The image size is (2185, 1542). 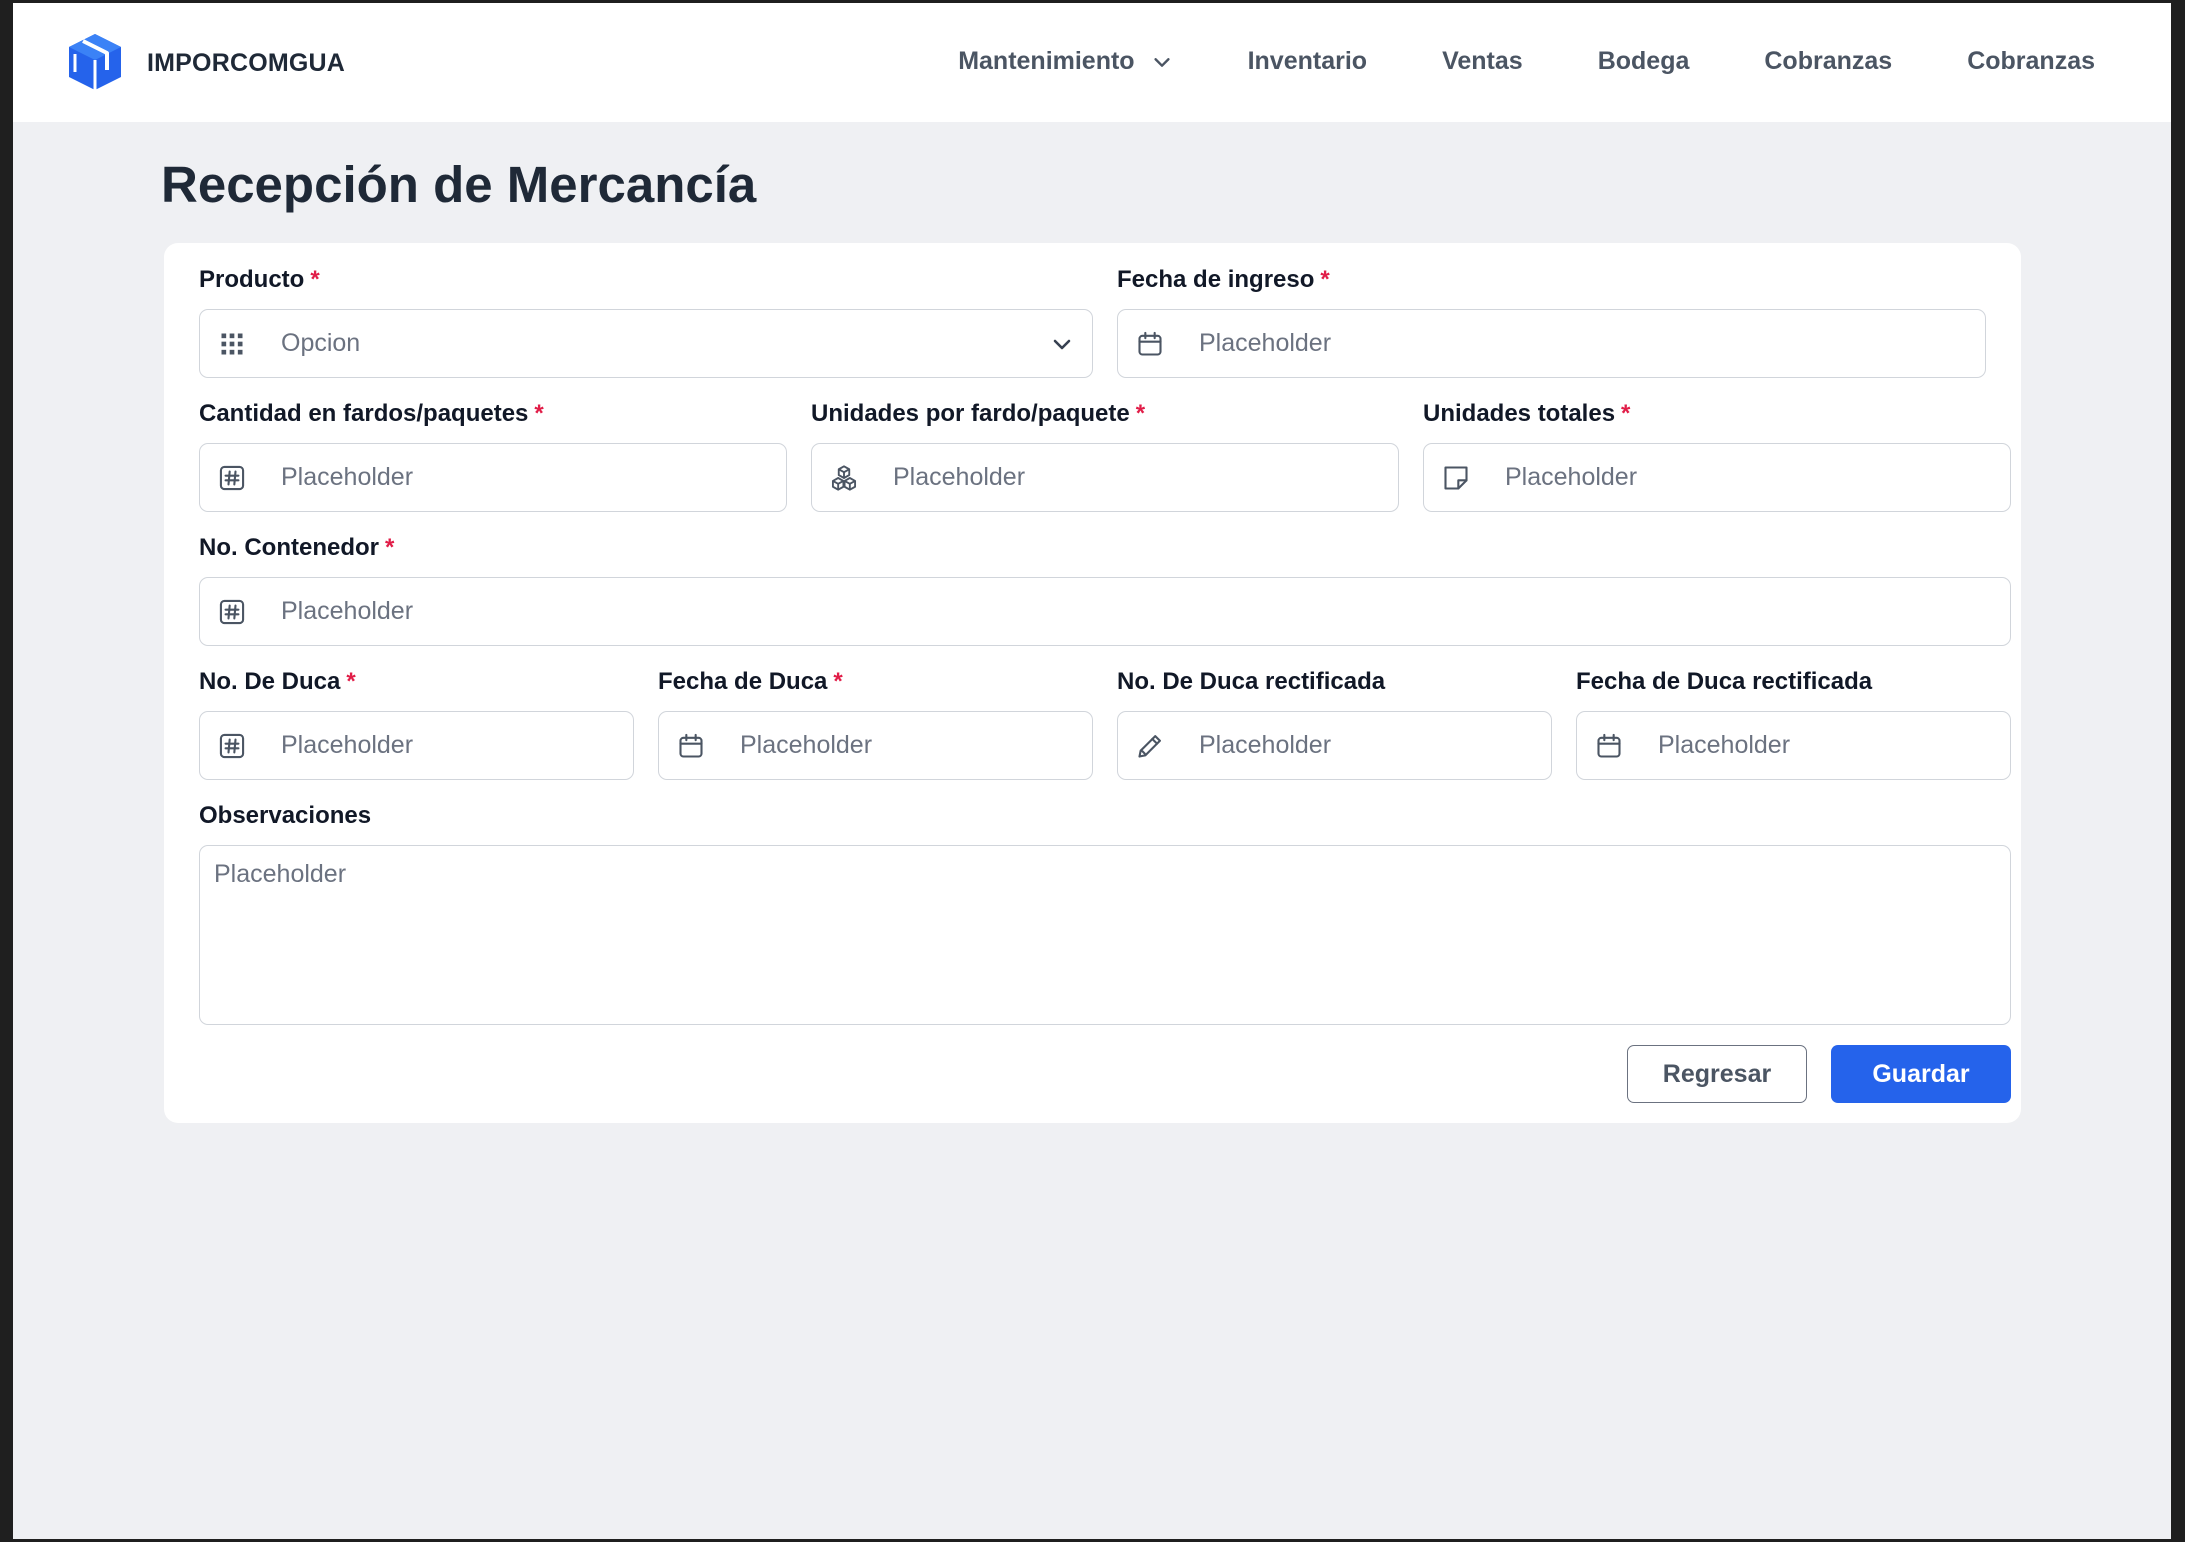 What do you see at coordinates (1149, 746) in the screenshot?
I see `pencil-icon` at bounding box center [1149, 746].